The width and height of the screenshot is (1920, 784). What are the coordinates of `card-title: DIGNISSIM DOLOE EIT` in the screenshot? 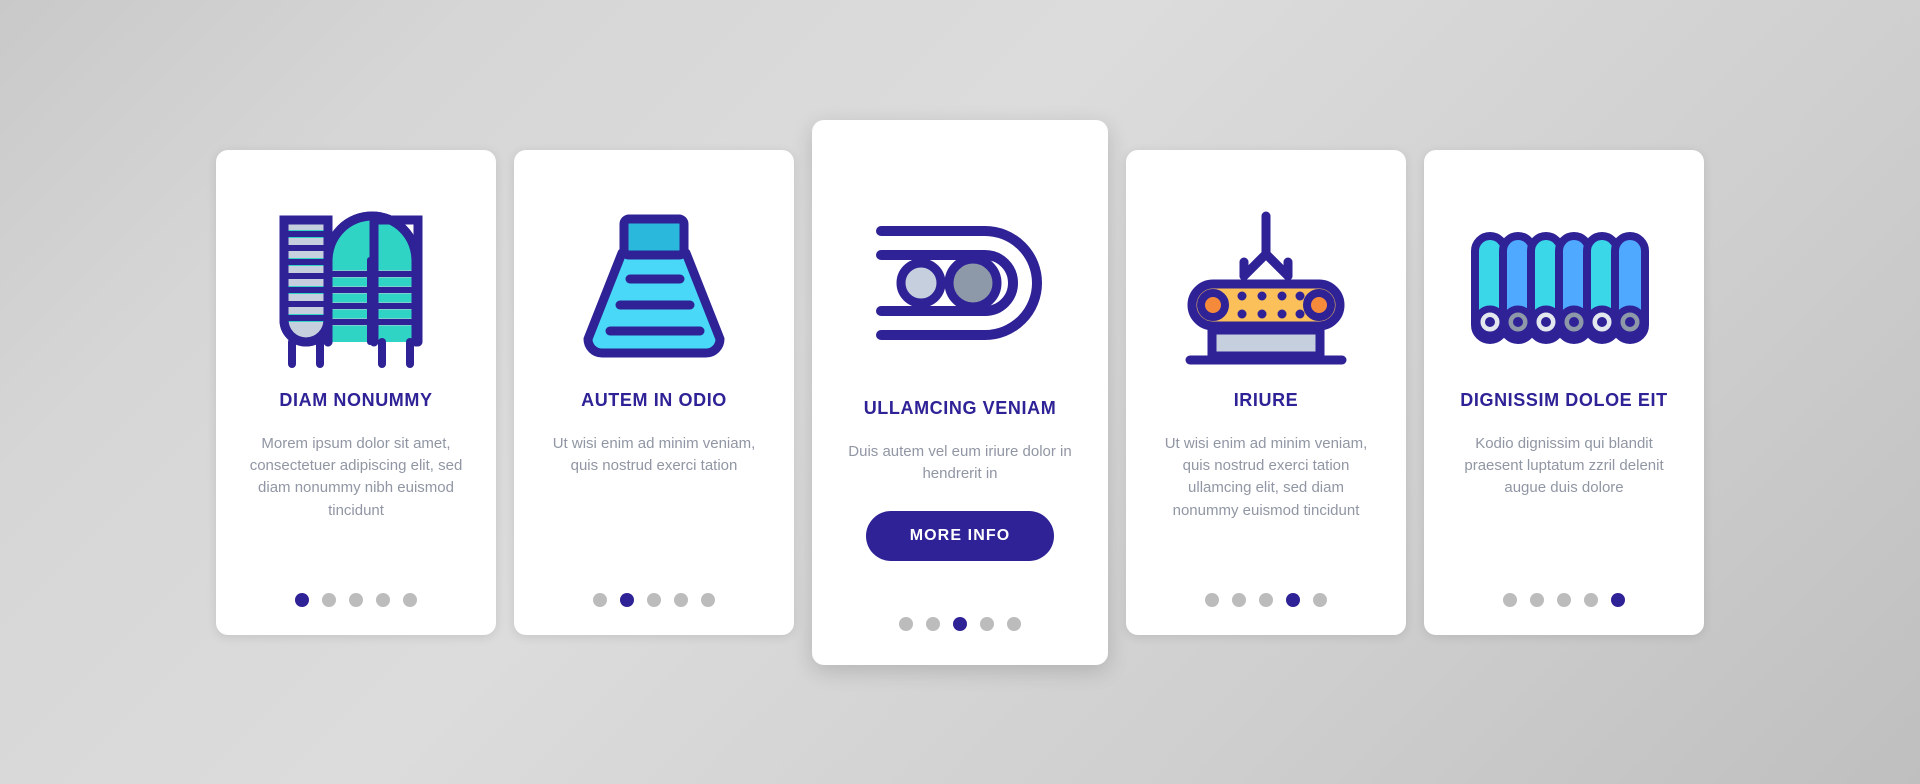 It's located at (1564, 399).